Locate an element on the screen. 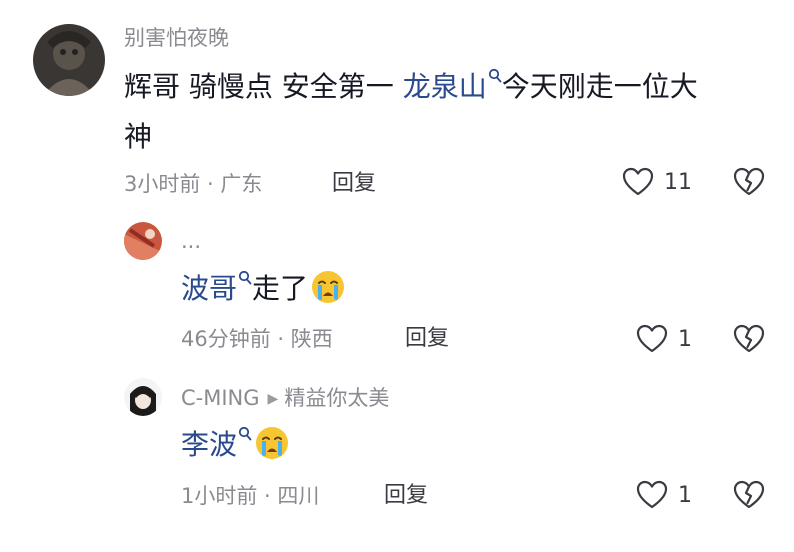  comment-text-line2: 神 is located at coordinates (138, 136).